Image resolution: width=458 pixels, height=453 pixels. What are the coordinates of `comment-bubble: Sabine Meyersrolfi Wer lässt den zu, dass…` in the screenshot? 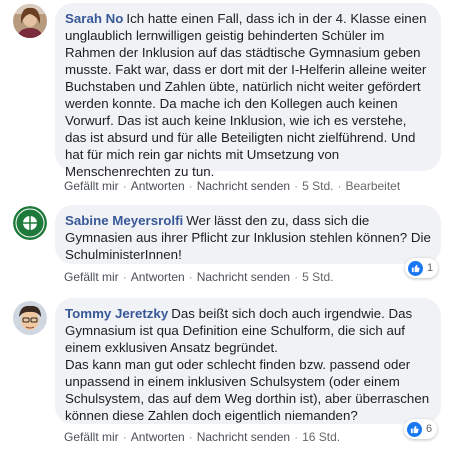 It's located at (248, 234).